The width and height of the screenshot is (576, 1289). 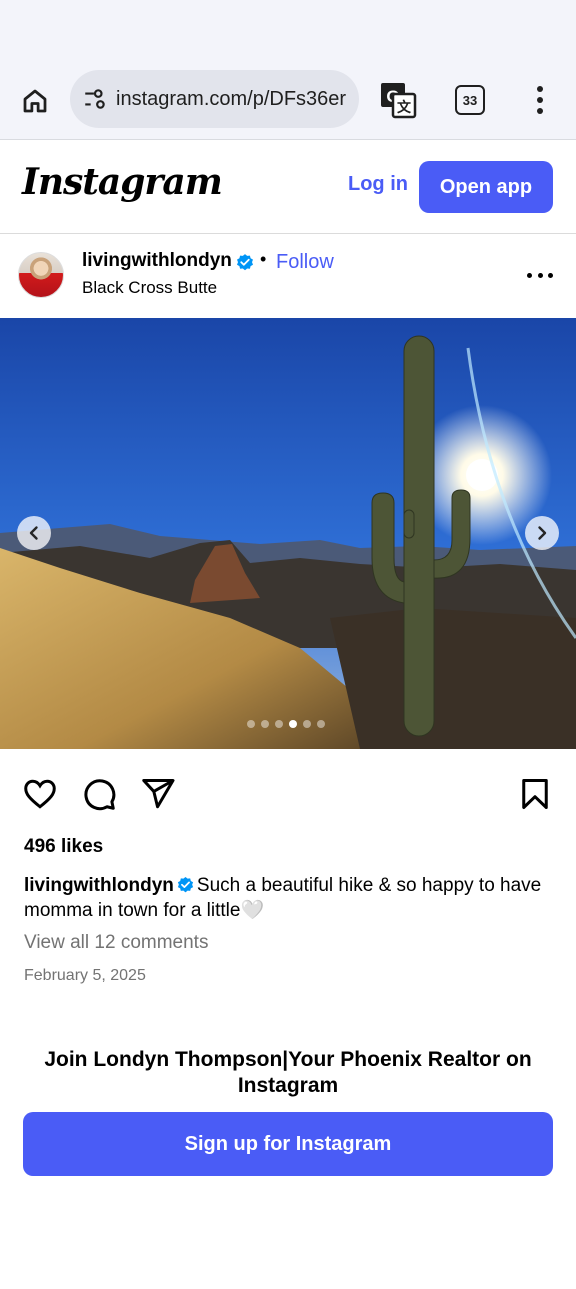 What do you see at coordinates (40, 794) in the screenshot?
I see `heart-icon` at bounding box center [40, 794].